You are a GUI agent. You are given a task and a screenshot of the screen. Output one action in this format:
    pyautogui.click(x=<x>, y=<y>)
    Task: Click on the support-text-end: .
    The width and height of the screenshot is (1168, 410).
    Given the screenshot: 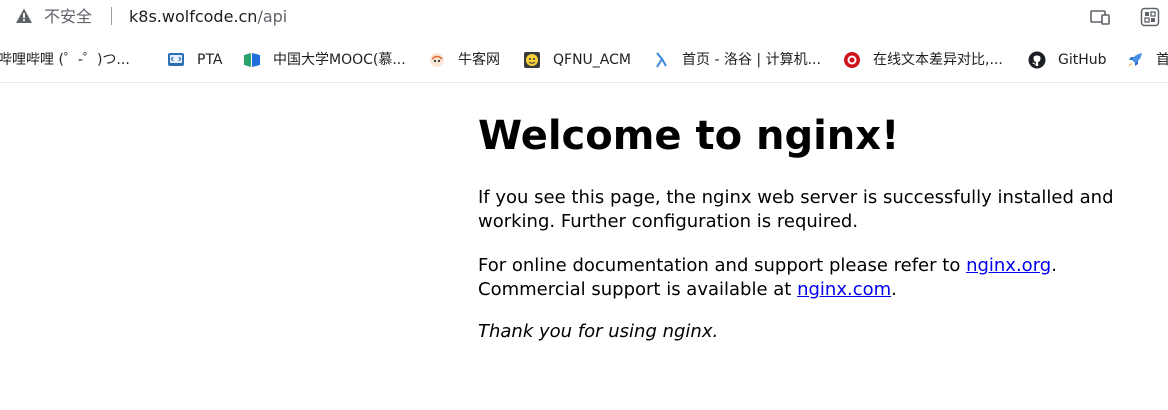 What is the action you would take?
    pyautogui.click(x=1054, y=265)
    